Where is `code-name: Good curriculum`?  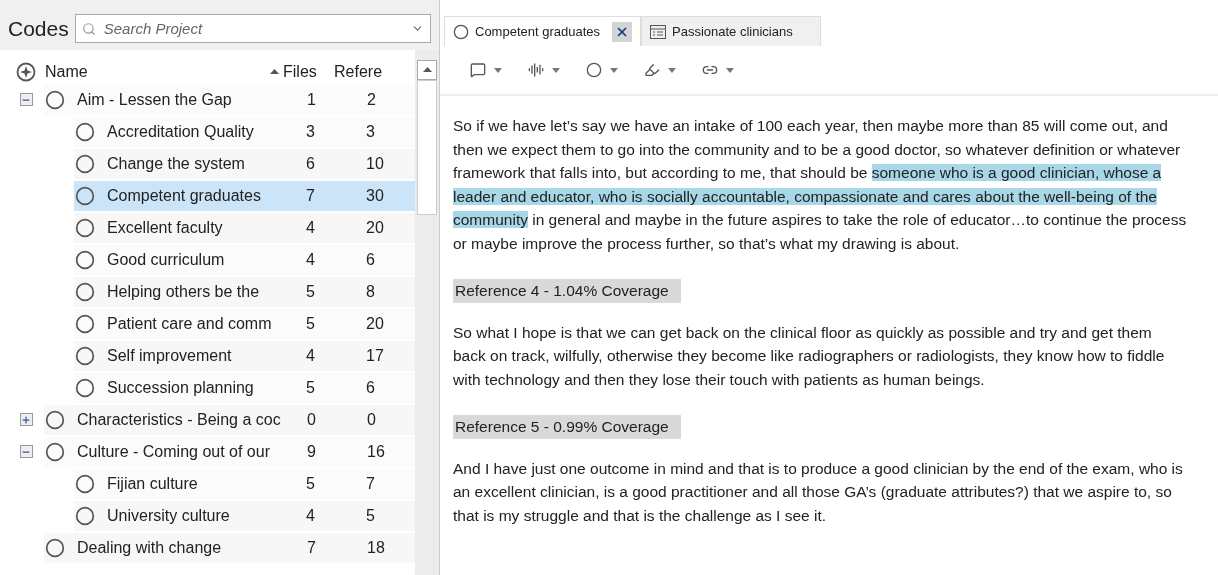 code-name: Good curriculum is located at coordinates (166, 259).